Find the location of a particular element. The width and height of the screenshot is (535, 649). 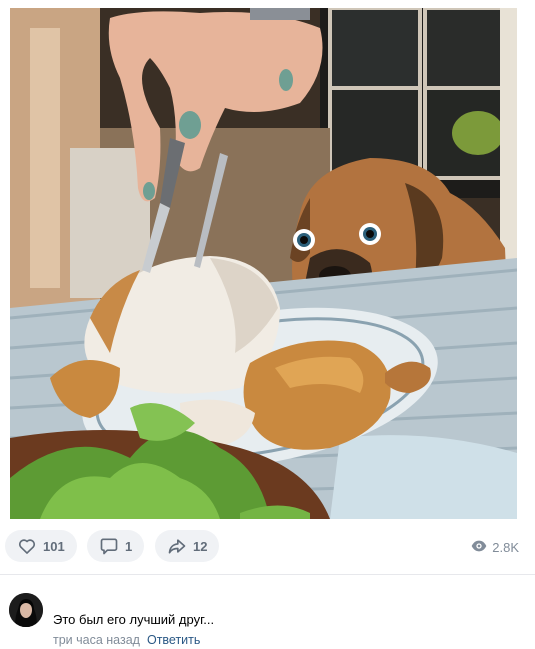

like-button: 101 is located at coordinates (41, 546).